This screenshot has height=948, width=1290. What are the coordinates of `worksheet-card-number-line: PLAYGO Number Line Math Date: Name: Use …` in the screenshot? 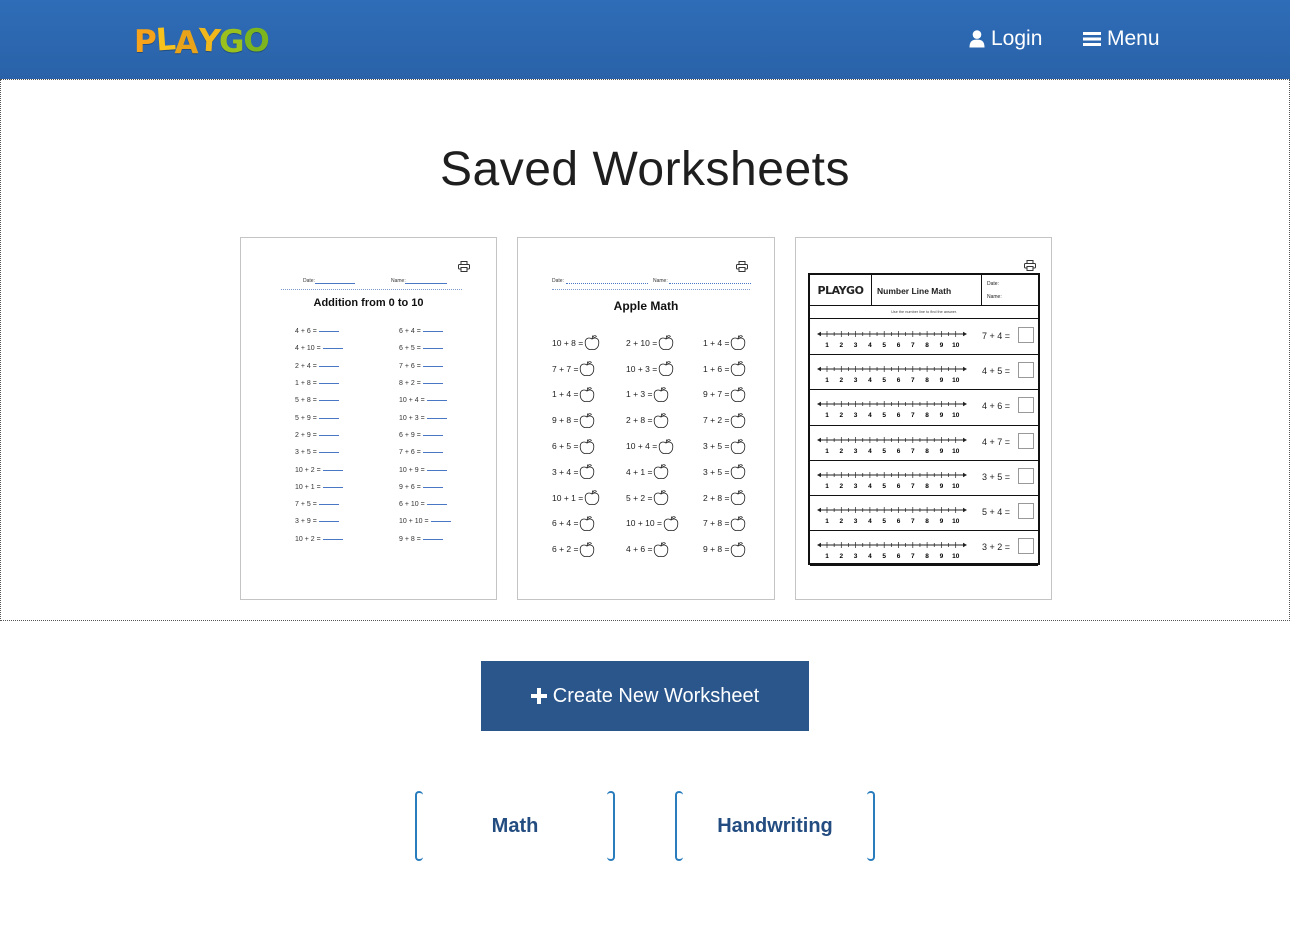 It's located at (923, 418).